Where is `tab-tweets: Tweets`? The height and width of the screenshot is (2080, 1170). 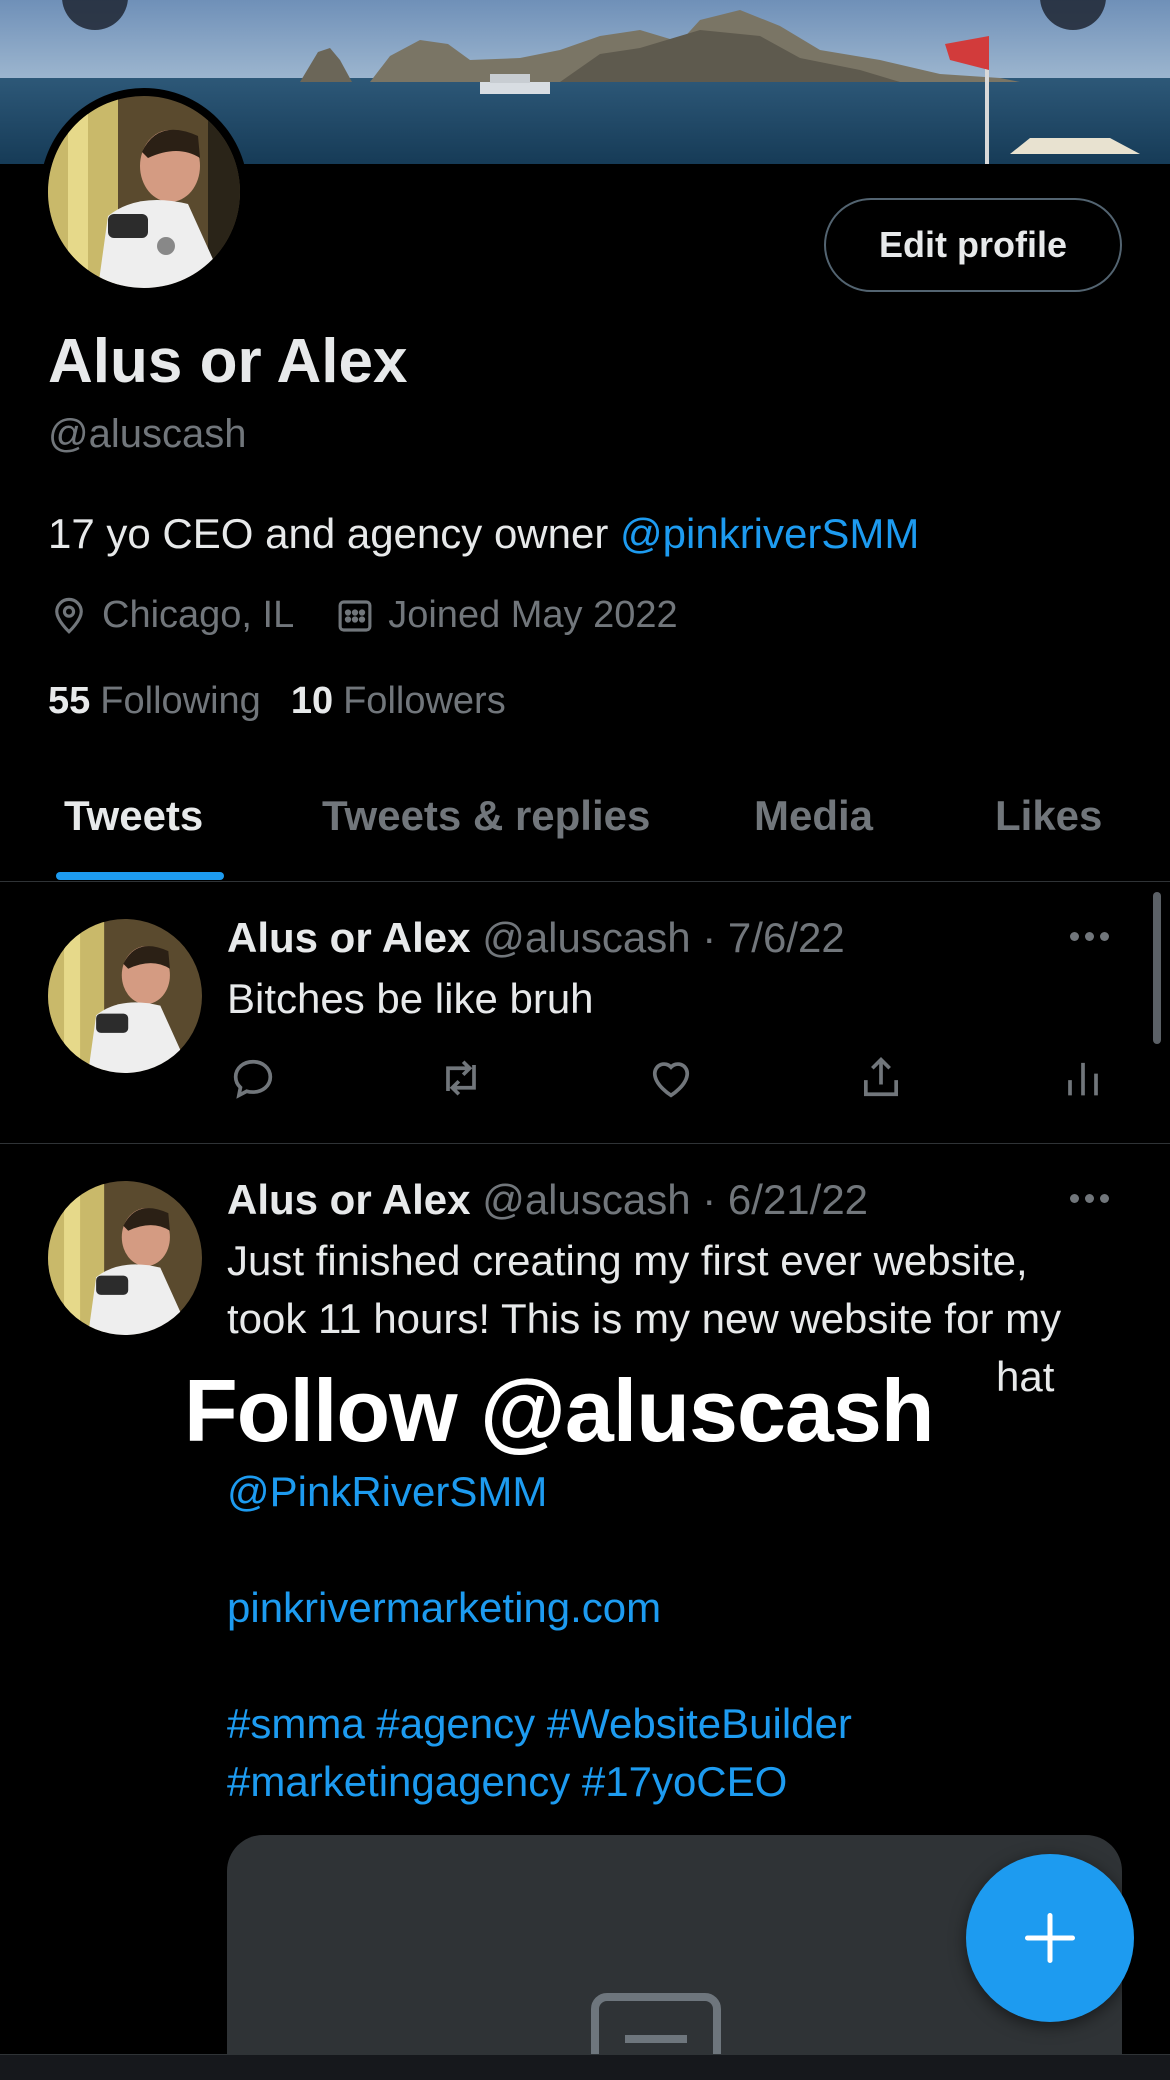
tab-tweets: Tweets is located at coordinates (133, 816).